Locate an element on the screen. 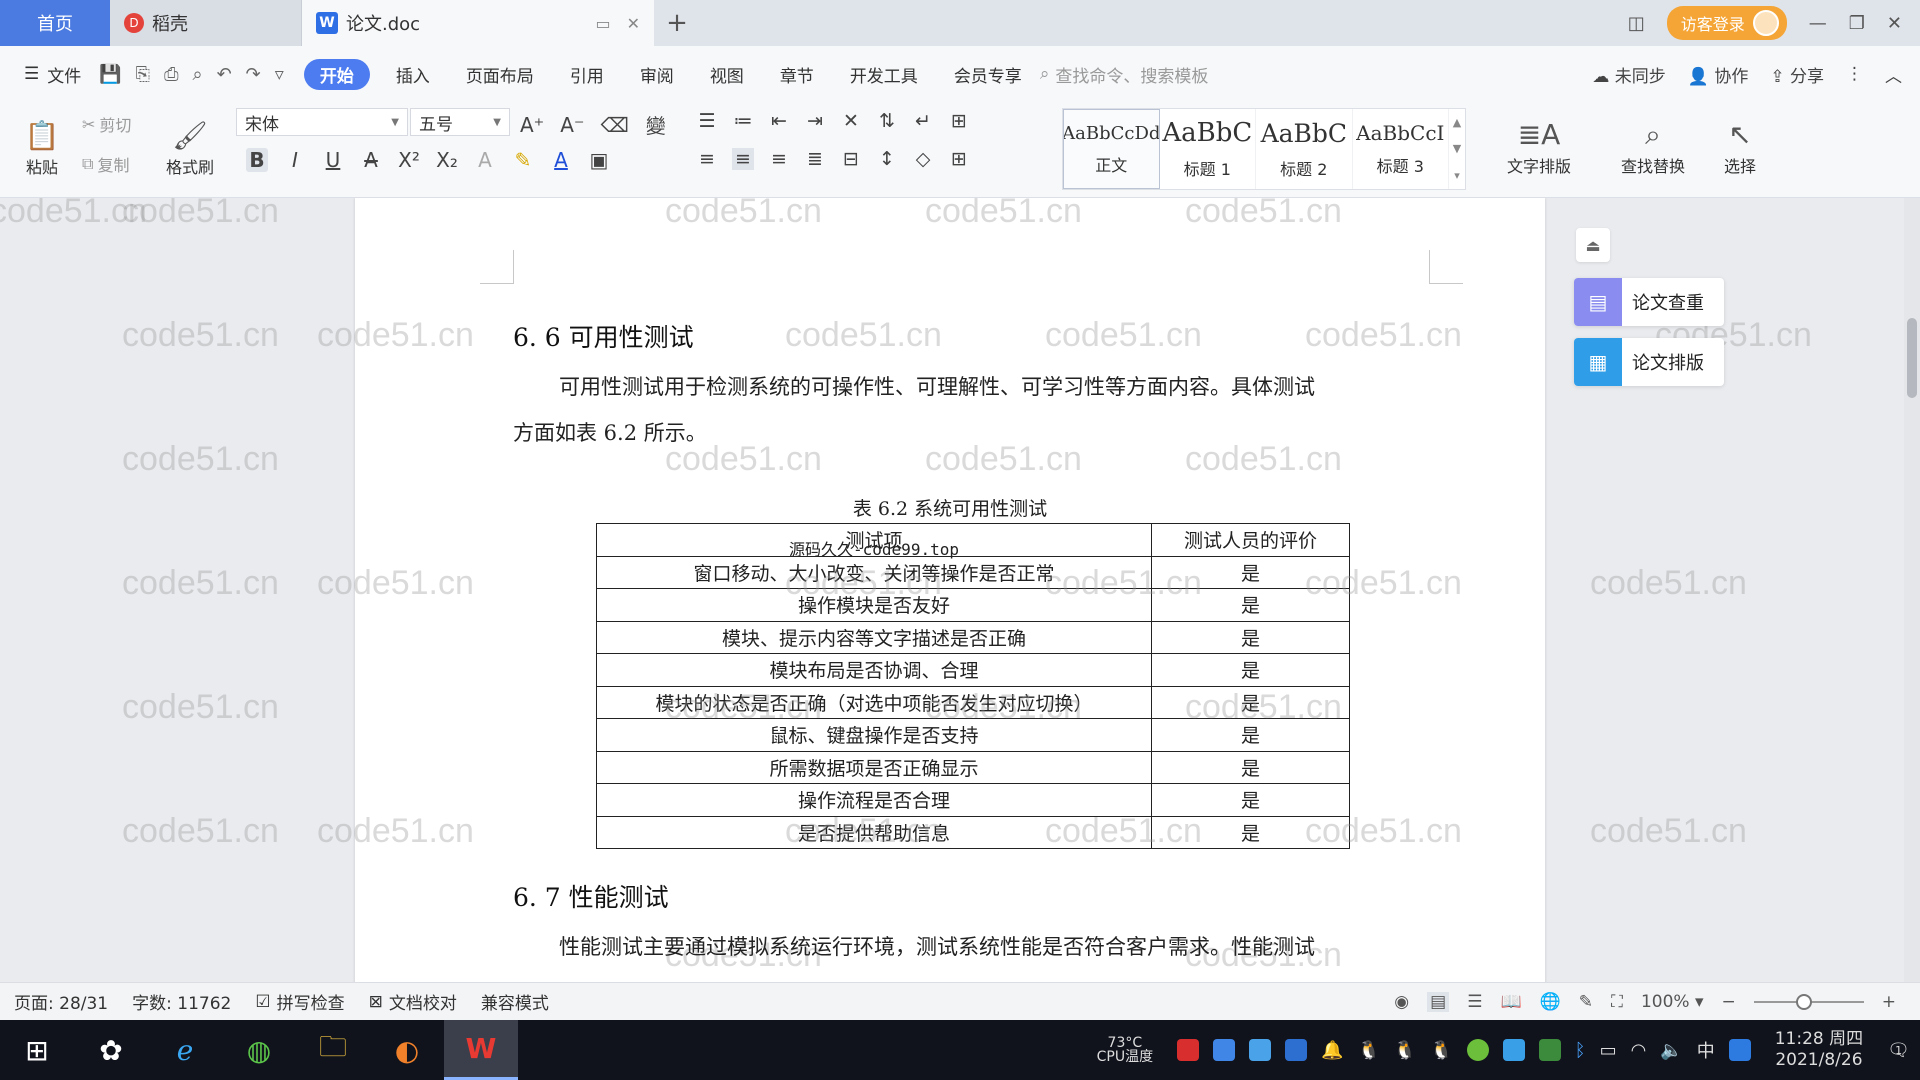 This screenshot has height=1080, width=1920. paper-check-button: ▤ 论文查重 is located at coordinates (1649, 302).